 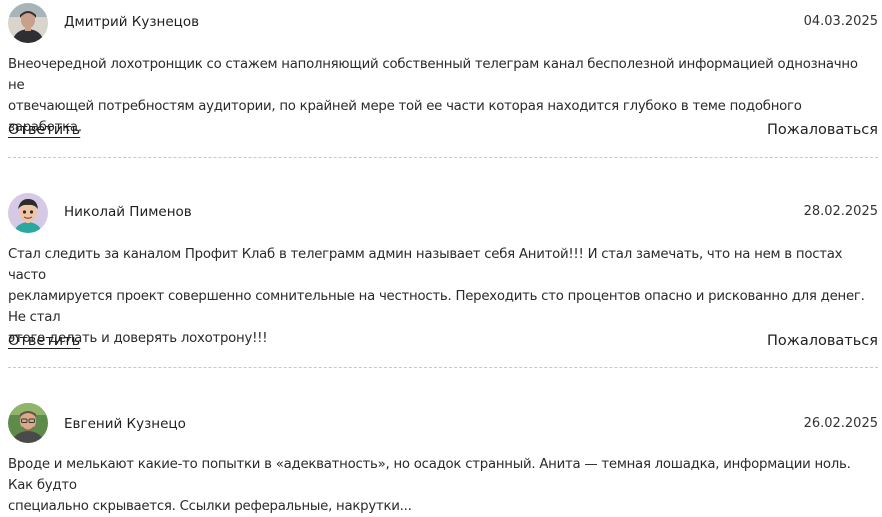 What do you see at coordinates (840, 423) in the screenshot?
I see `comment-date: 26.02.2025` at bounding box center [840, 423].